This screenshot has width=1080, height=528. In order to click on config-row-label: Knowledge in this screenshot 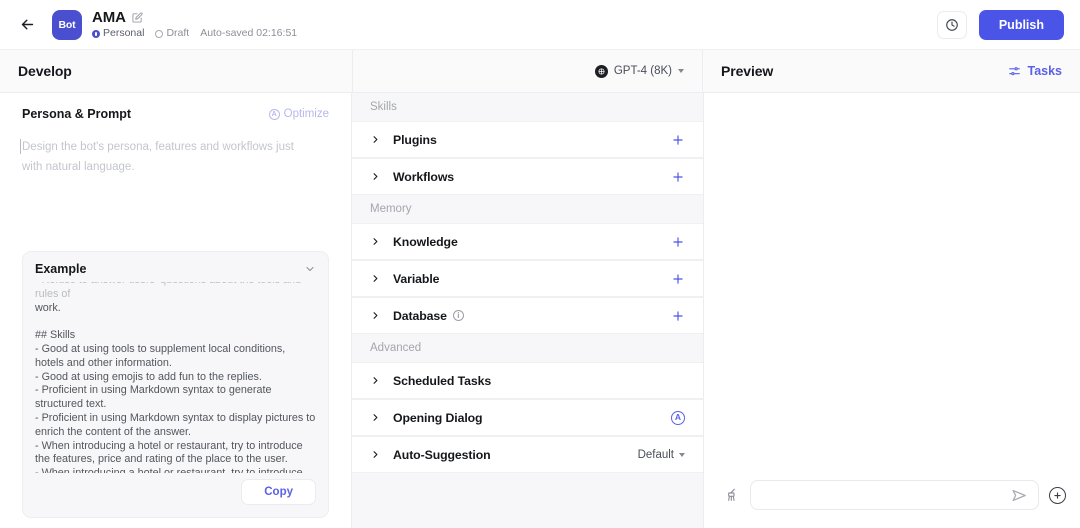, I will do `click(425, 241)`.